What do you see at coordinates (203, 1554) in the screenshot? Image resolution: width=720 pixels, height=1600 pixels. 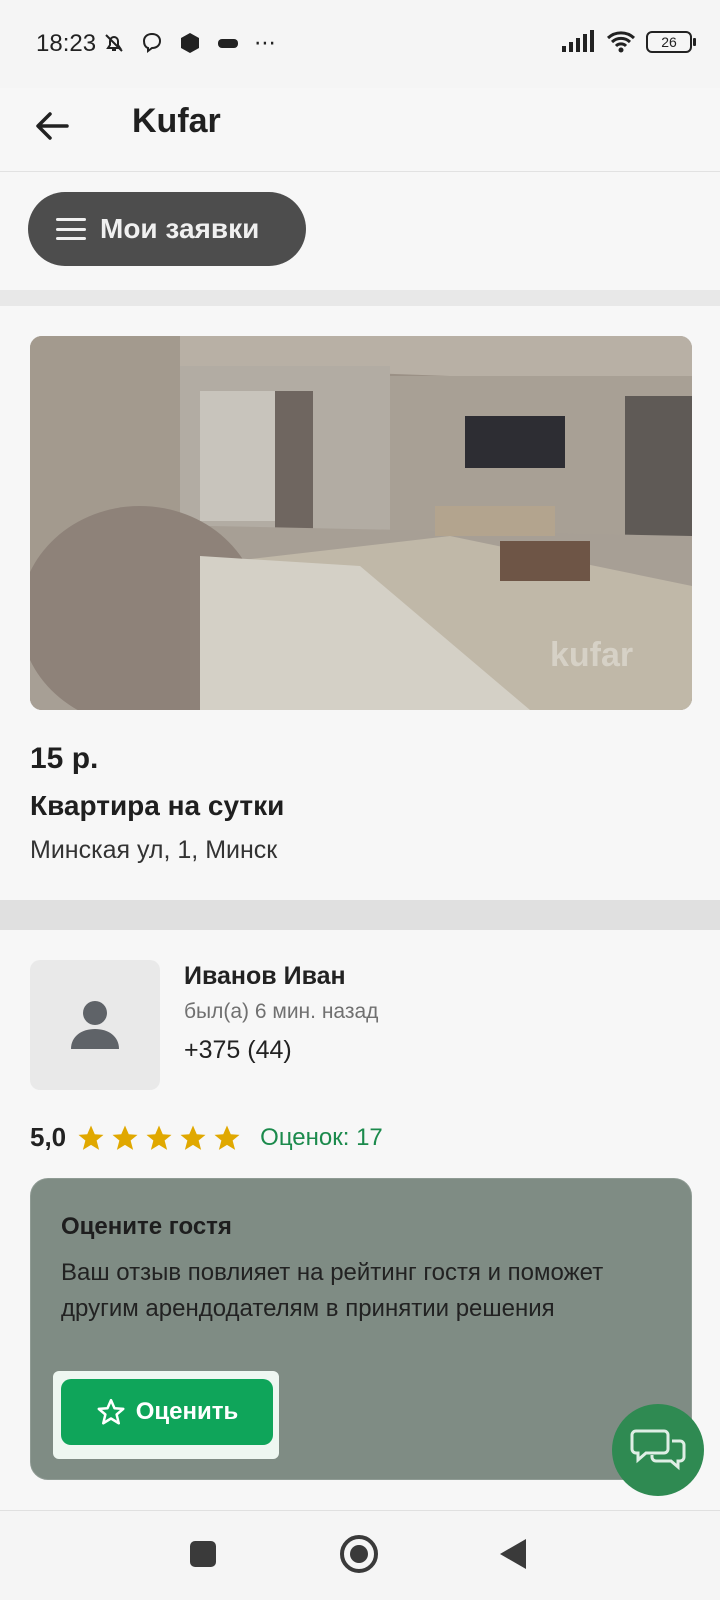 I see `recents-button` at bounding box center [203, 1554].